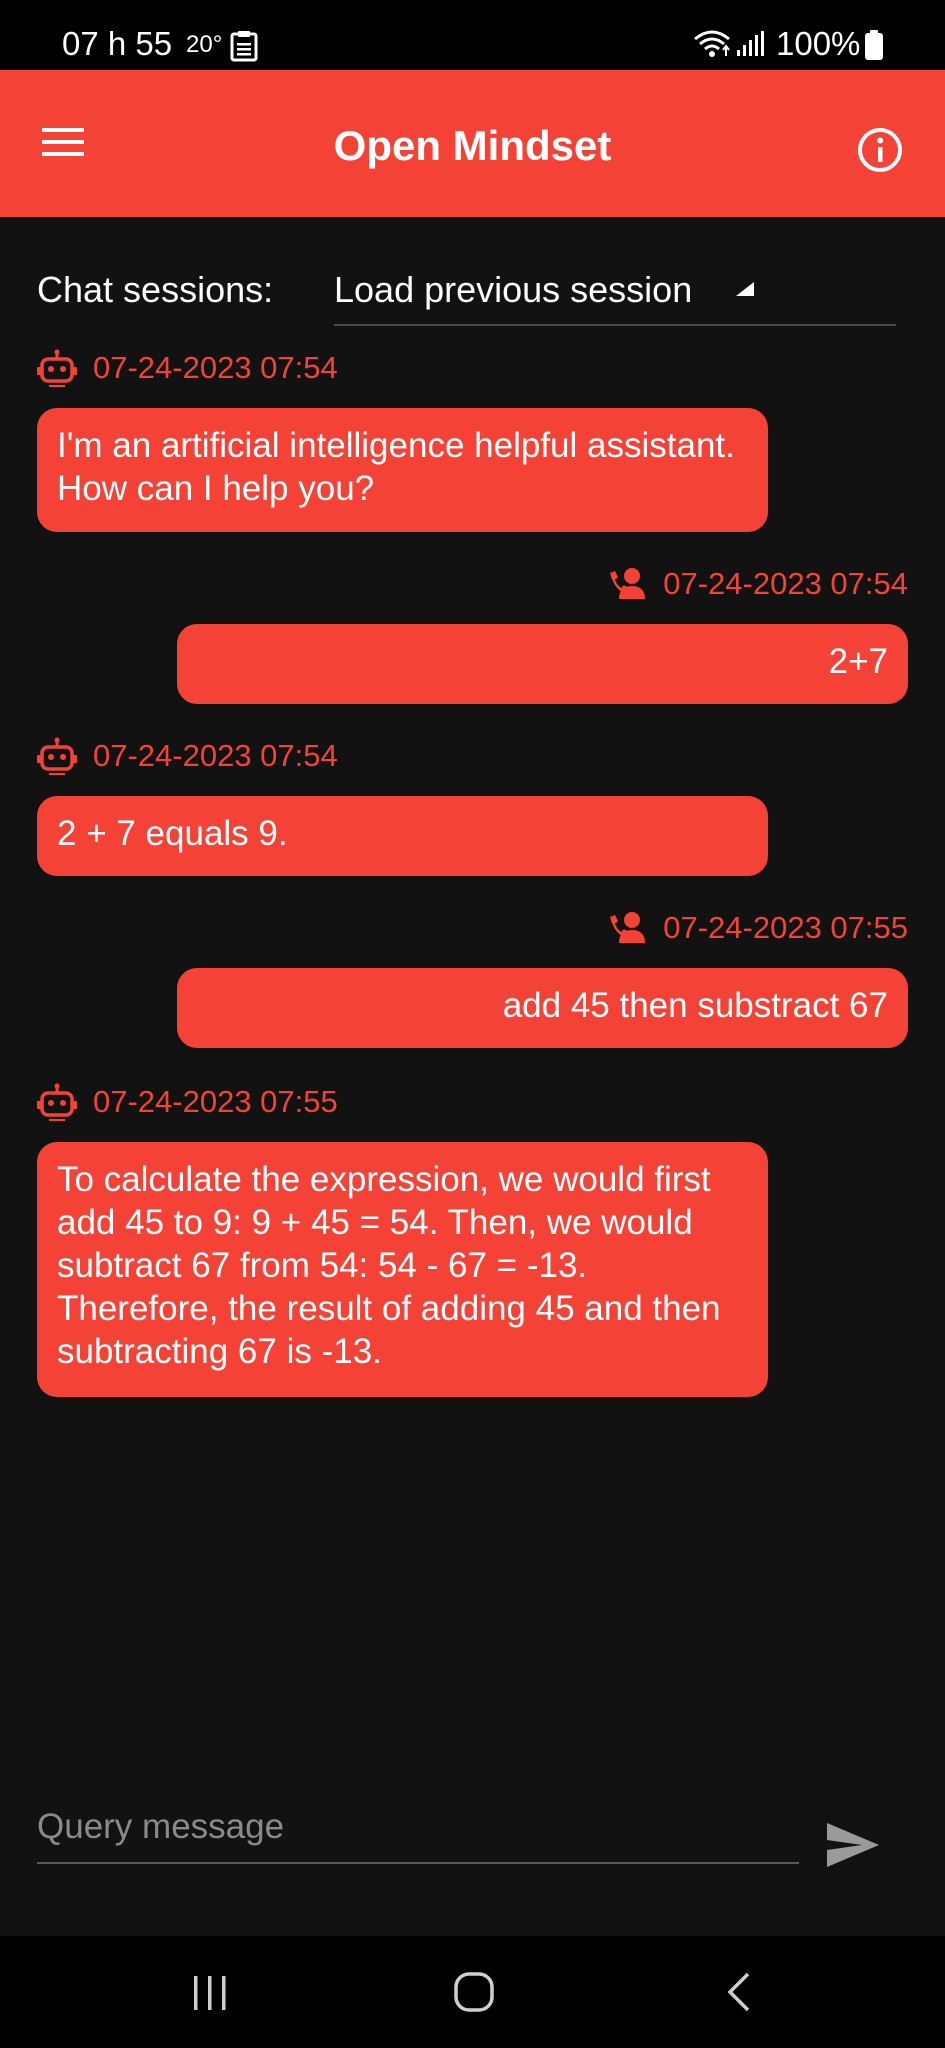 The width and height of the screenshot is (945, 2048). I want to click on session-dropdown: Load previous session, so click(615, 292).